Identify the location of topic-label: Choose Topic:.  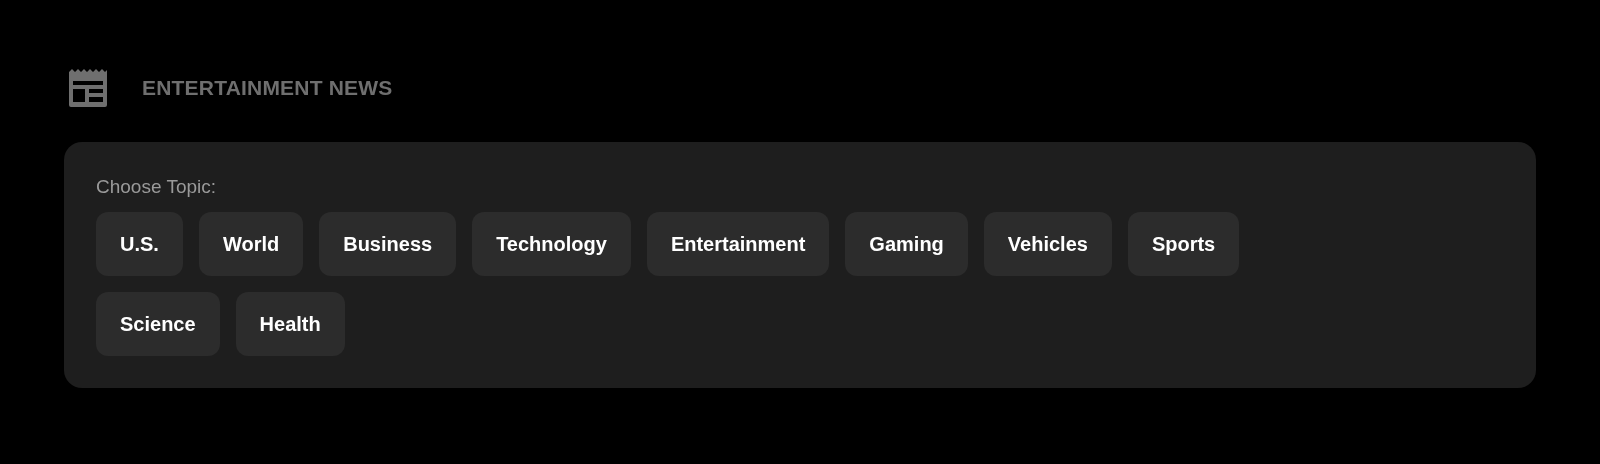
(156, 187).